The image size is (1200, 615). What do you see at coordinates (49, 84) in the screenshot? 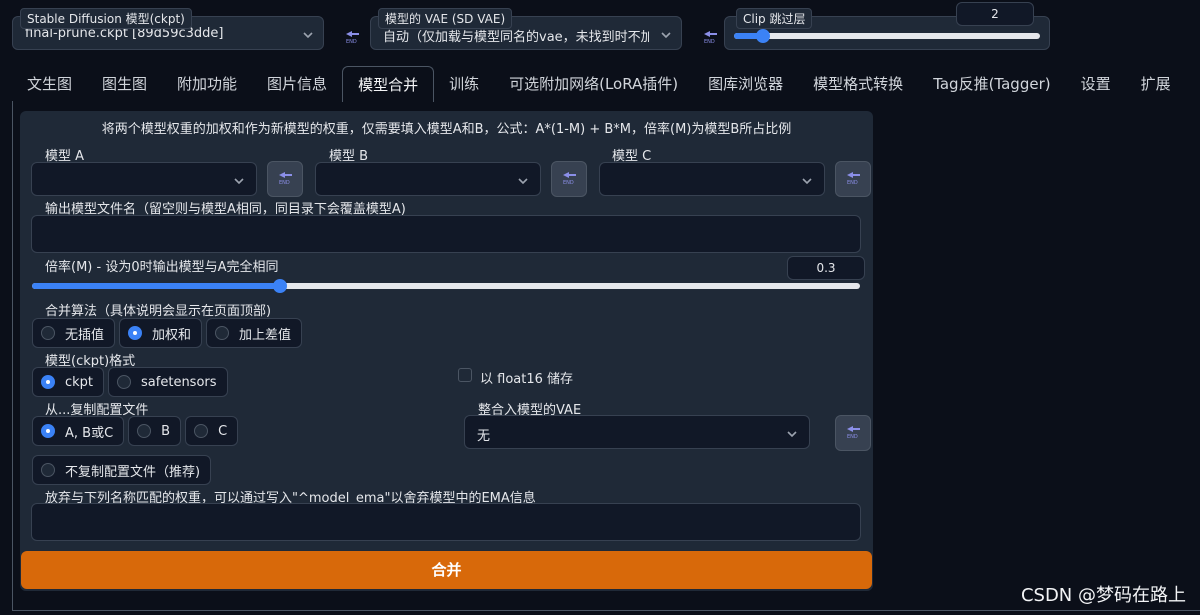
I see `tab-0: 文生图` at bounding box center [49, 84].